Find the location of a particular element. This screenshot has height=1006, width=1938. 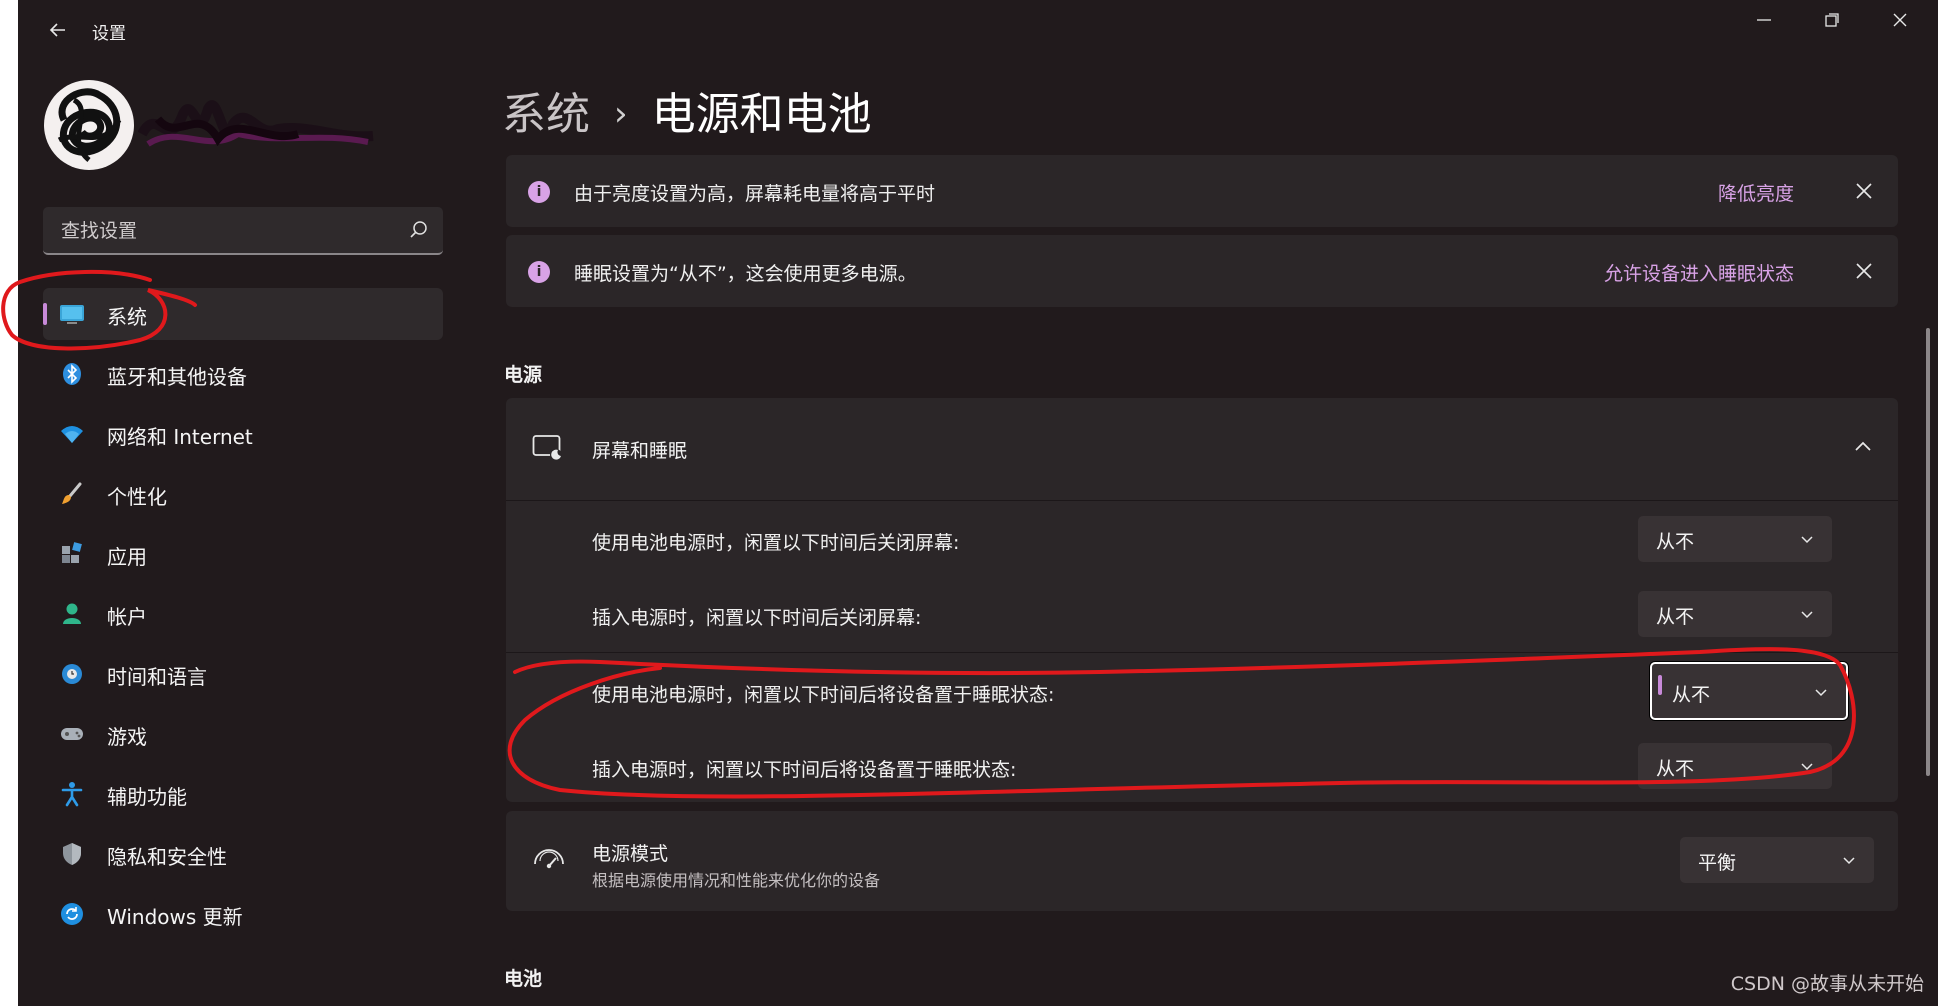

annotation-circle-system is located at coordinates (99, 310).